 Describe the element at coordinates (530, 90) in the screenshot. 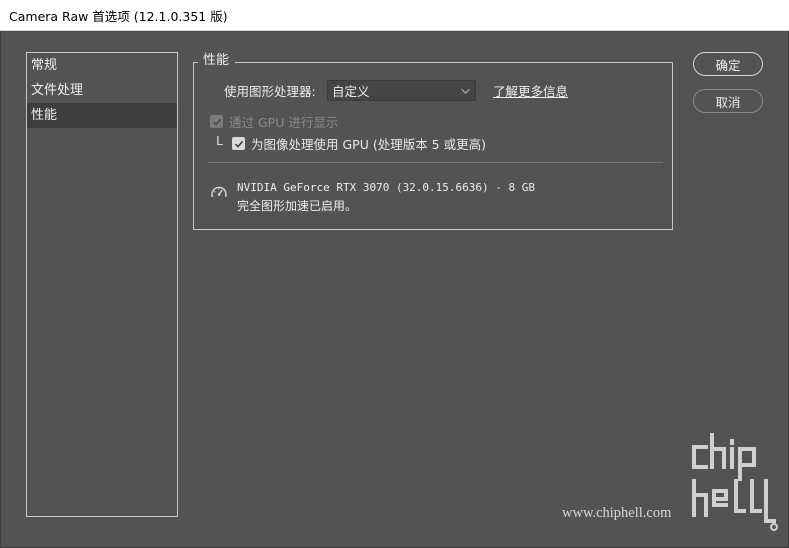

I see `learn-more-link: 了解更多信息` at that location.